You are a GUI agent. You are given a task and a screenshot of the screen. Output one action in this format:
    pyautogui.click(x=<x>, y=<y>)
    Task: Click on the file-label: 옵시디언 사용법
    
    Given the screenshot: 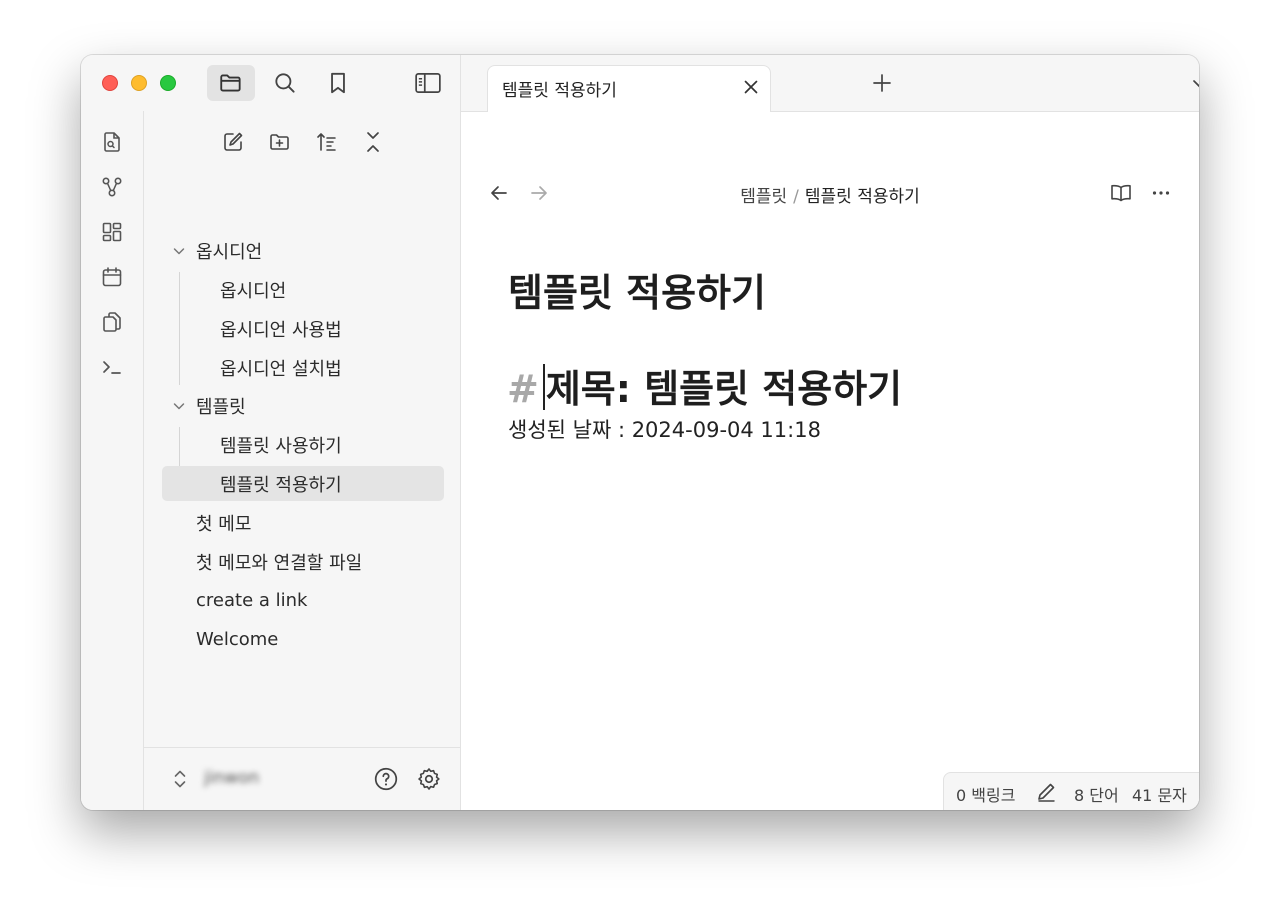 What is the action you would take?
    pyautogui.click(x=281, y=330)
    